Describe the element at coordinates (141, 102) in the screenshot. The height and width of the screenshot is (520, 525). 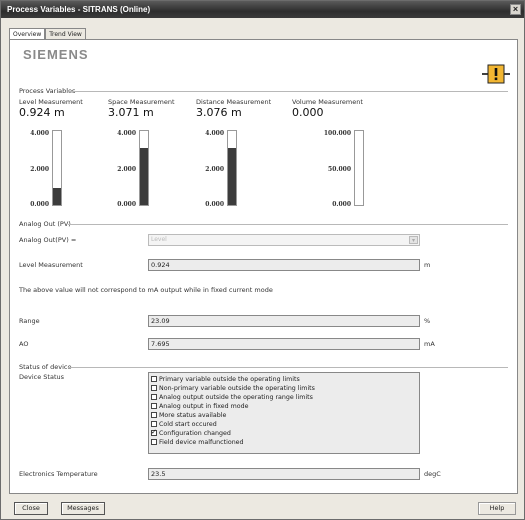
I see `space-measurement-title: Space Measurement` at that location.